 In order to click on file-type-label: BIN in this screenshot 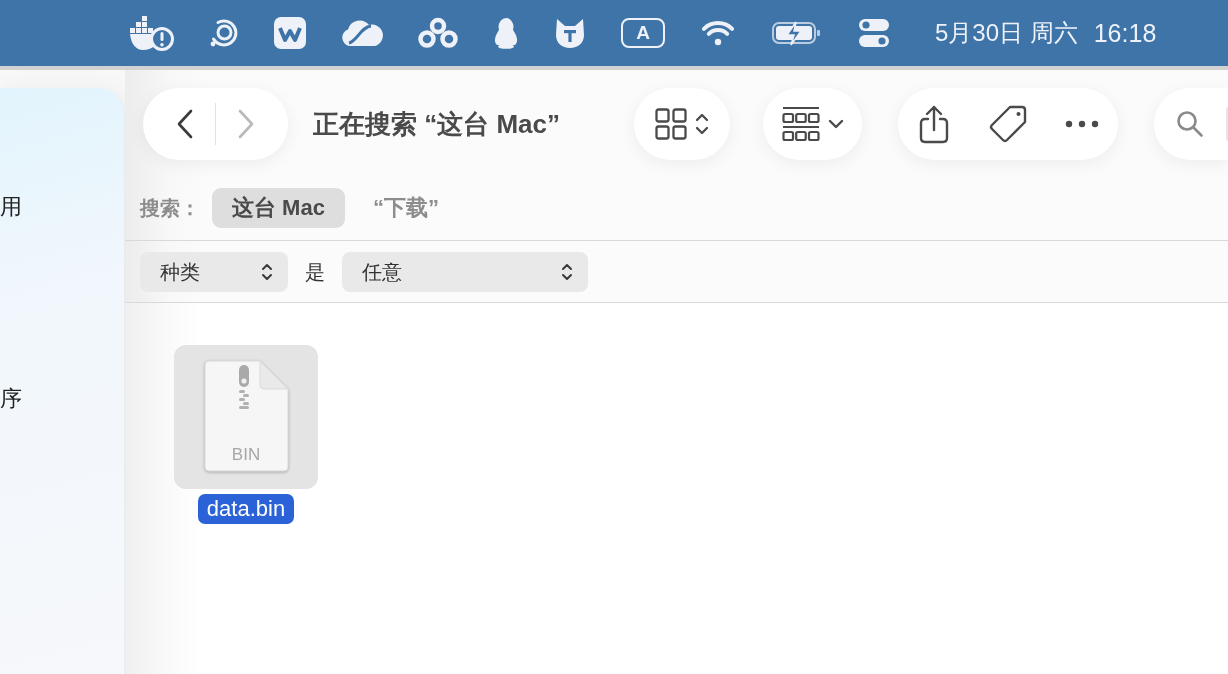, I will do `click(246, 455)`.